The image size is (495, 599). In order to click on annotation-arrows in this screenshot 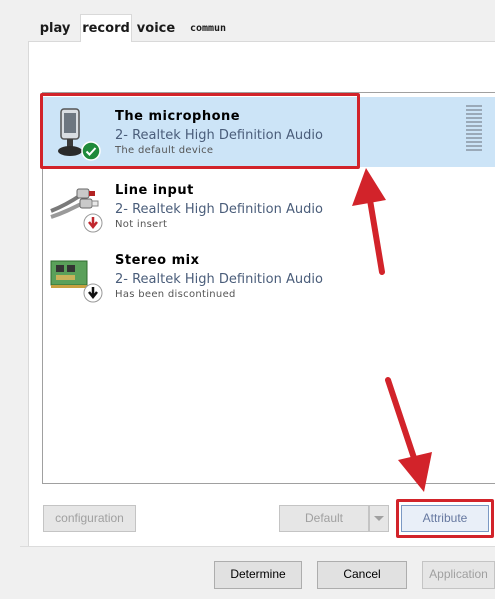, I will do `click(392, 330)`.